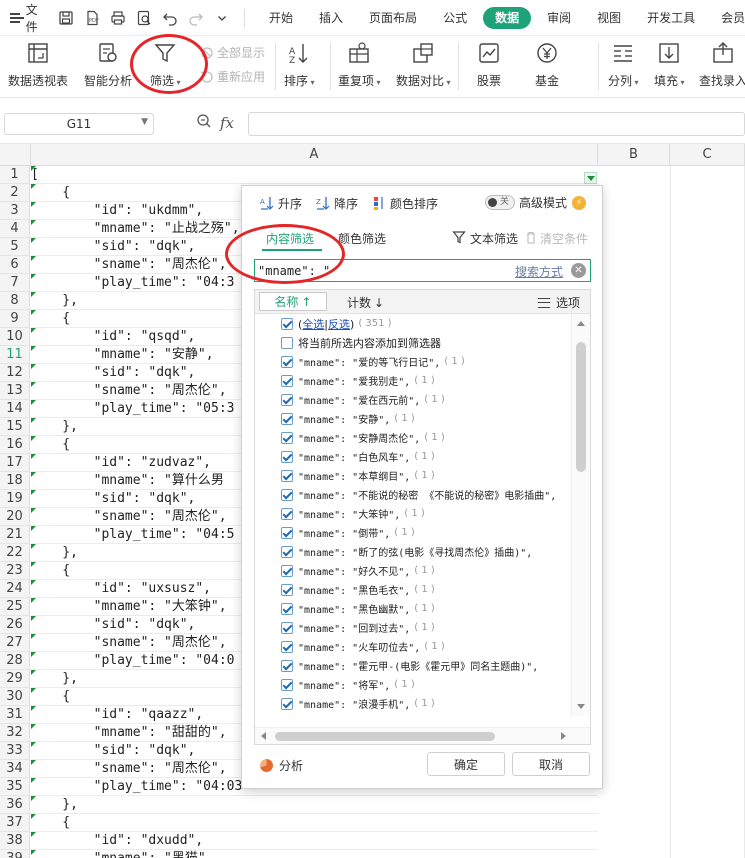  What do you see at coordinates (232, 52) in the screenshot?
I see `show-all-button: 全部显示` at bounding box center [232, 52].